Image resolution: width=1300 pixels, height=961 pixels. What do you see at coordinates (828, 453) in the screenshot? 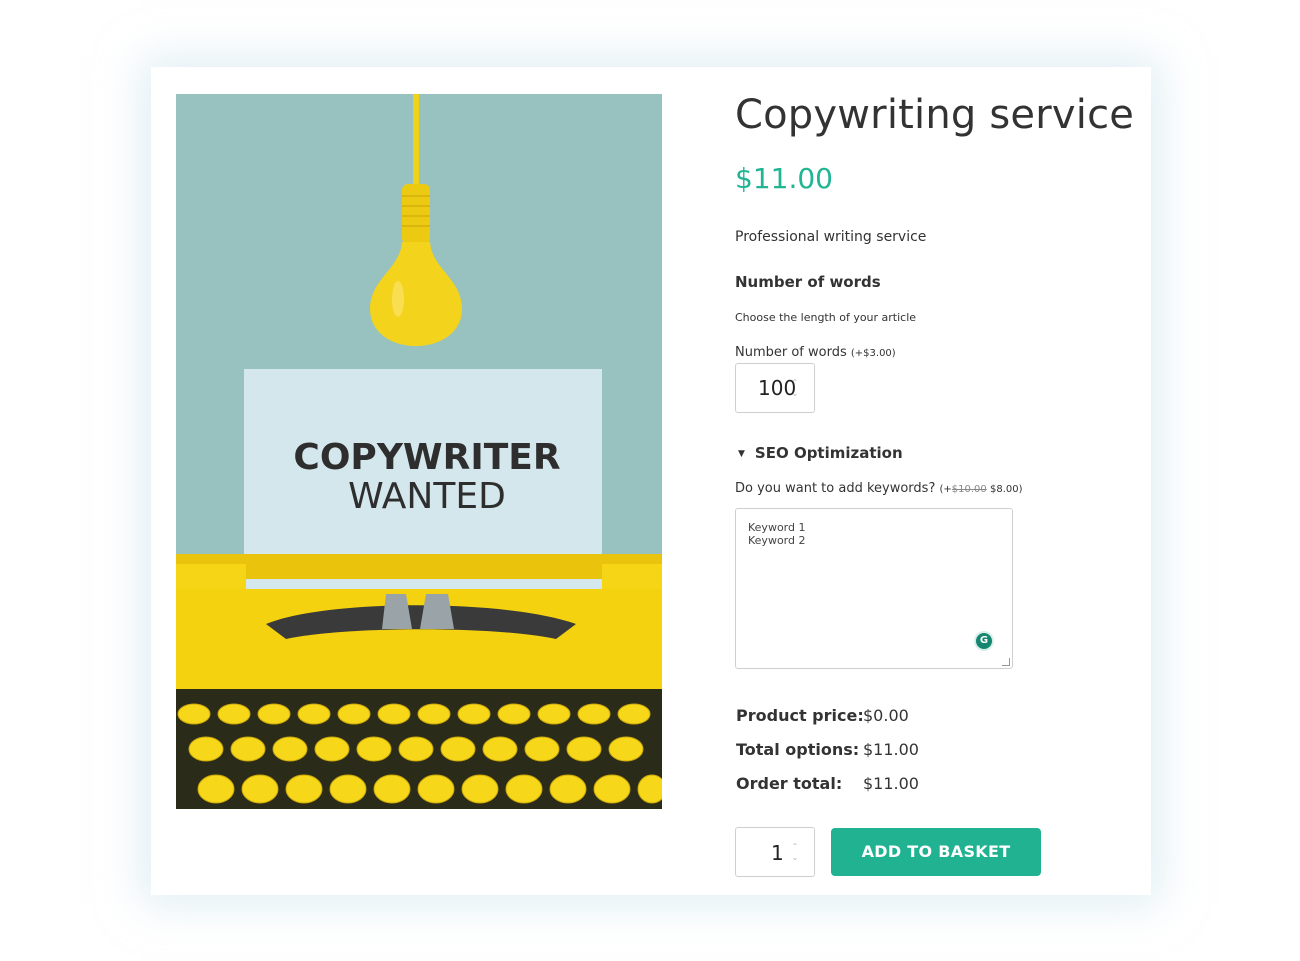
I see `seo-section-heading: SEO Optimization` at bounding box center [828, 453].